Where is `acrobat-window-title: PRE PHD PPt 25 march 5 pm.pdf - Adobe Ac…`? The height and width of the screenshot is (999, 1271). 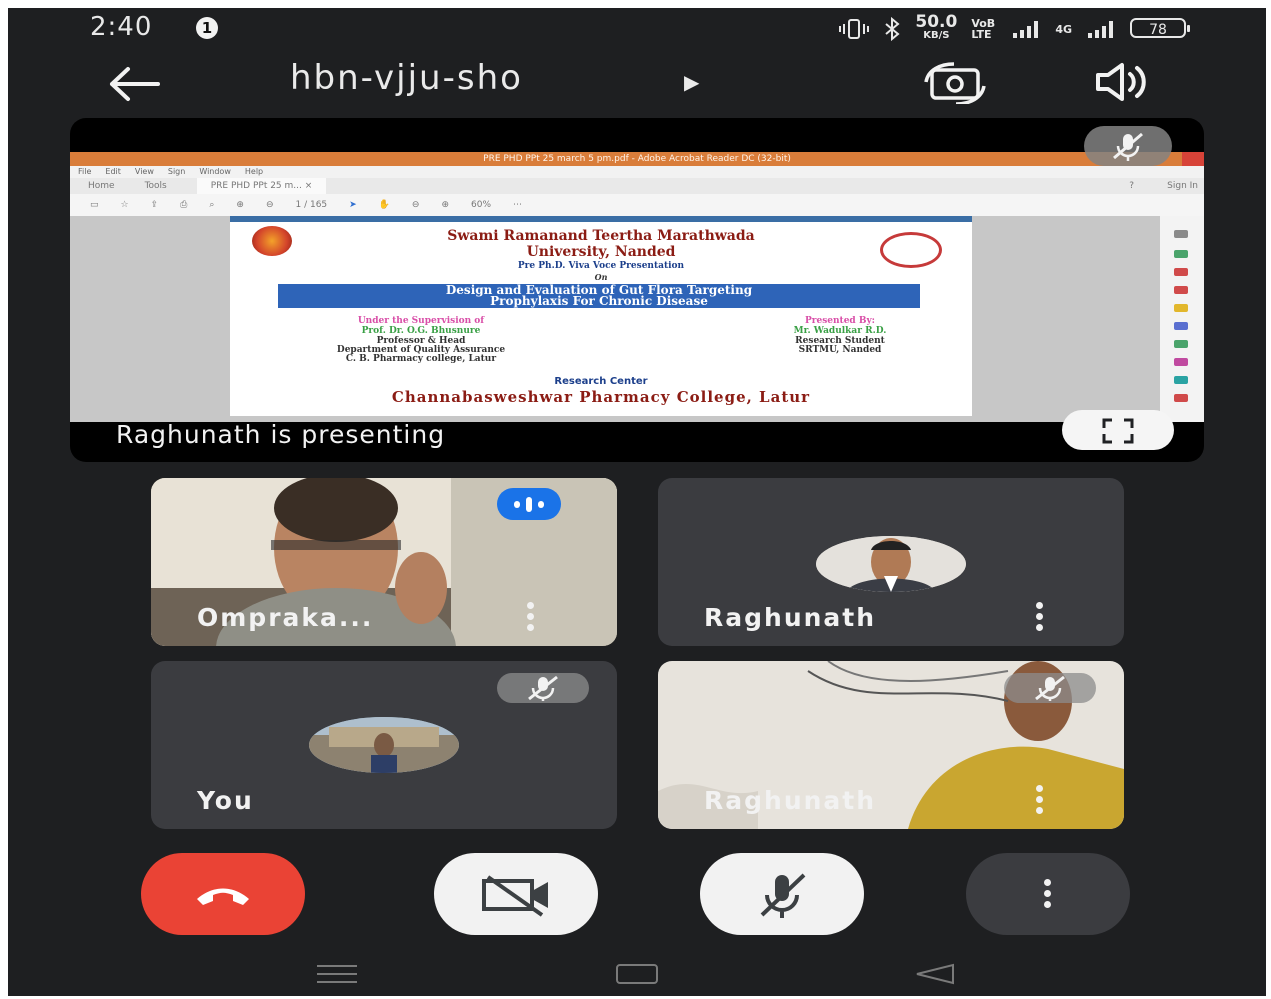
acrobat-window-title: PRE PHD PPt 25 march 5 pm.pdf - Adobe Ac… is located at coordinates (637, 159).